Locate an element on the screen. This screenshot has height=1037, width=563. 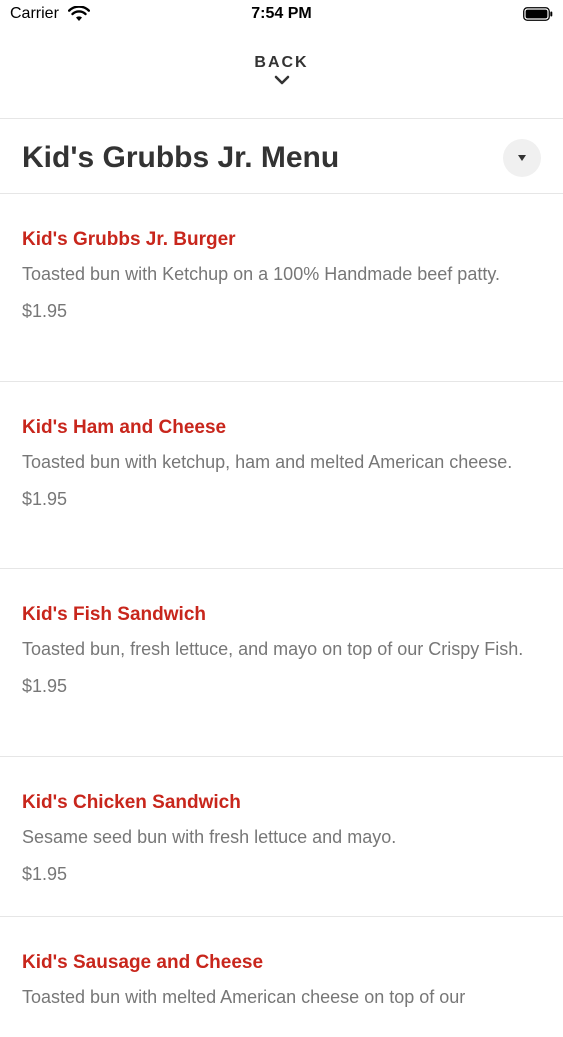
menu-item-name: Kid's Grubbs Jr. Burger is located at coordinates (129, 239).